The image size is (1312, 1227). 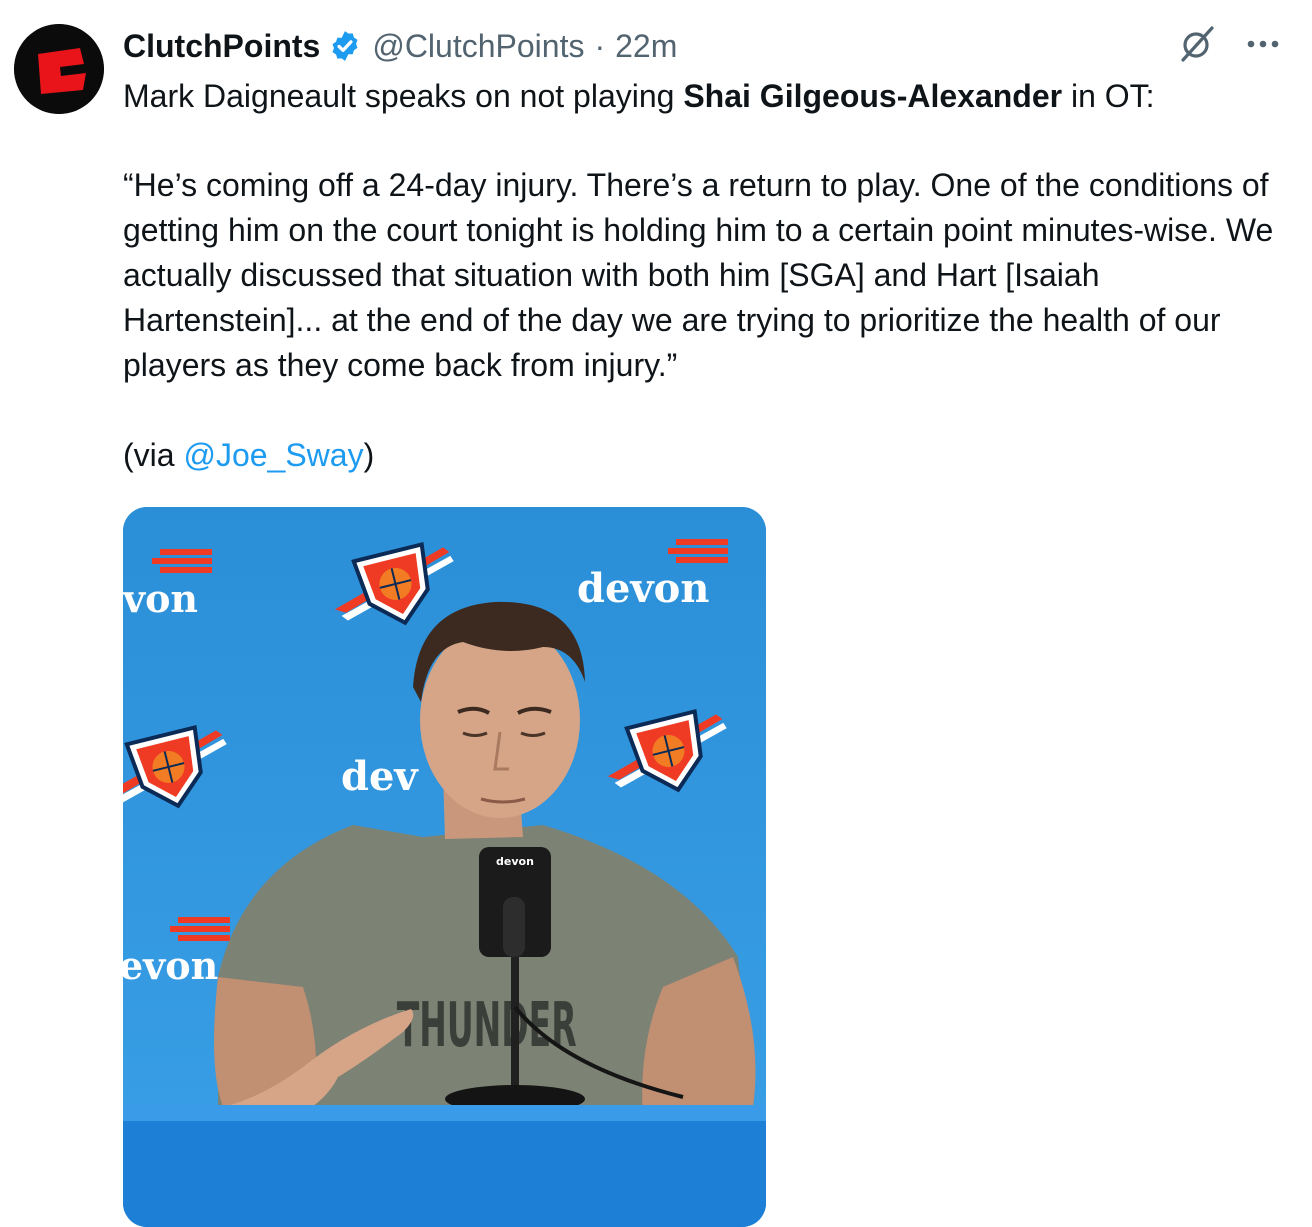 What do you see at coordinates (1108, 96) in the screenshot?
I see `intro-suffix: in OT:` at bounding box center [1108, 96].